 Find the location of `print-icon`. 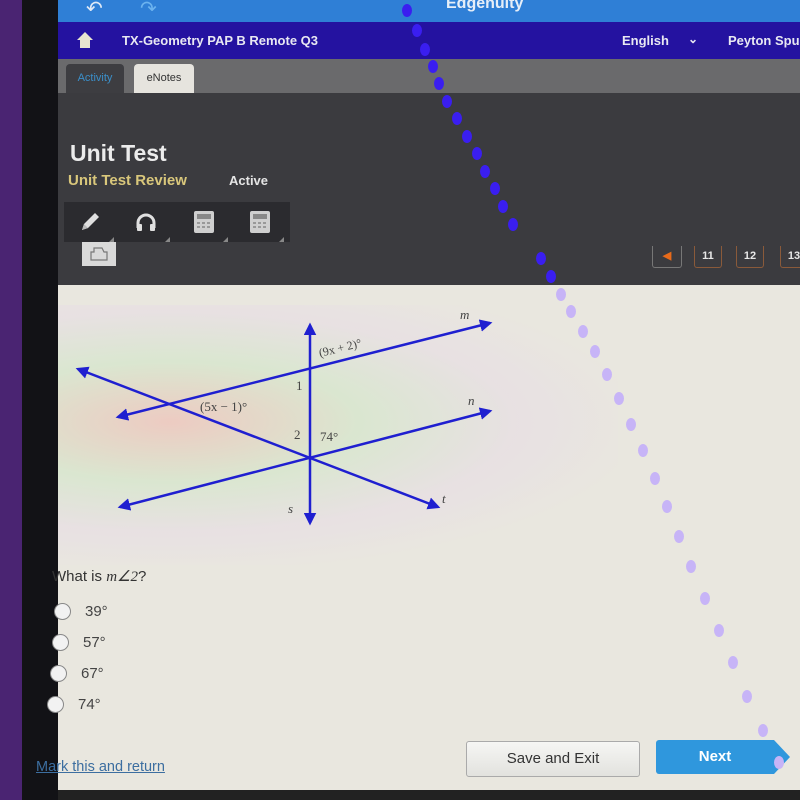

print-icon is located at coordinates (99, 254).